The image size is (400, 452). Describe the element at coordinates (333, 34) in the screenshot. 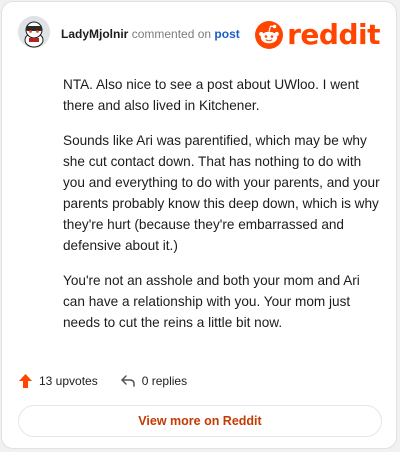

I see `reddit-wordmark: reddit` at that location.